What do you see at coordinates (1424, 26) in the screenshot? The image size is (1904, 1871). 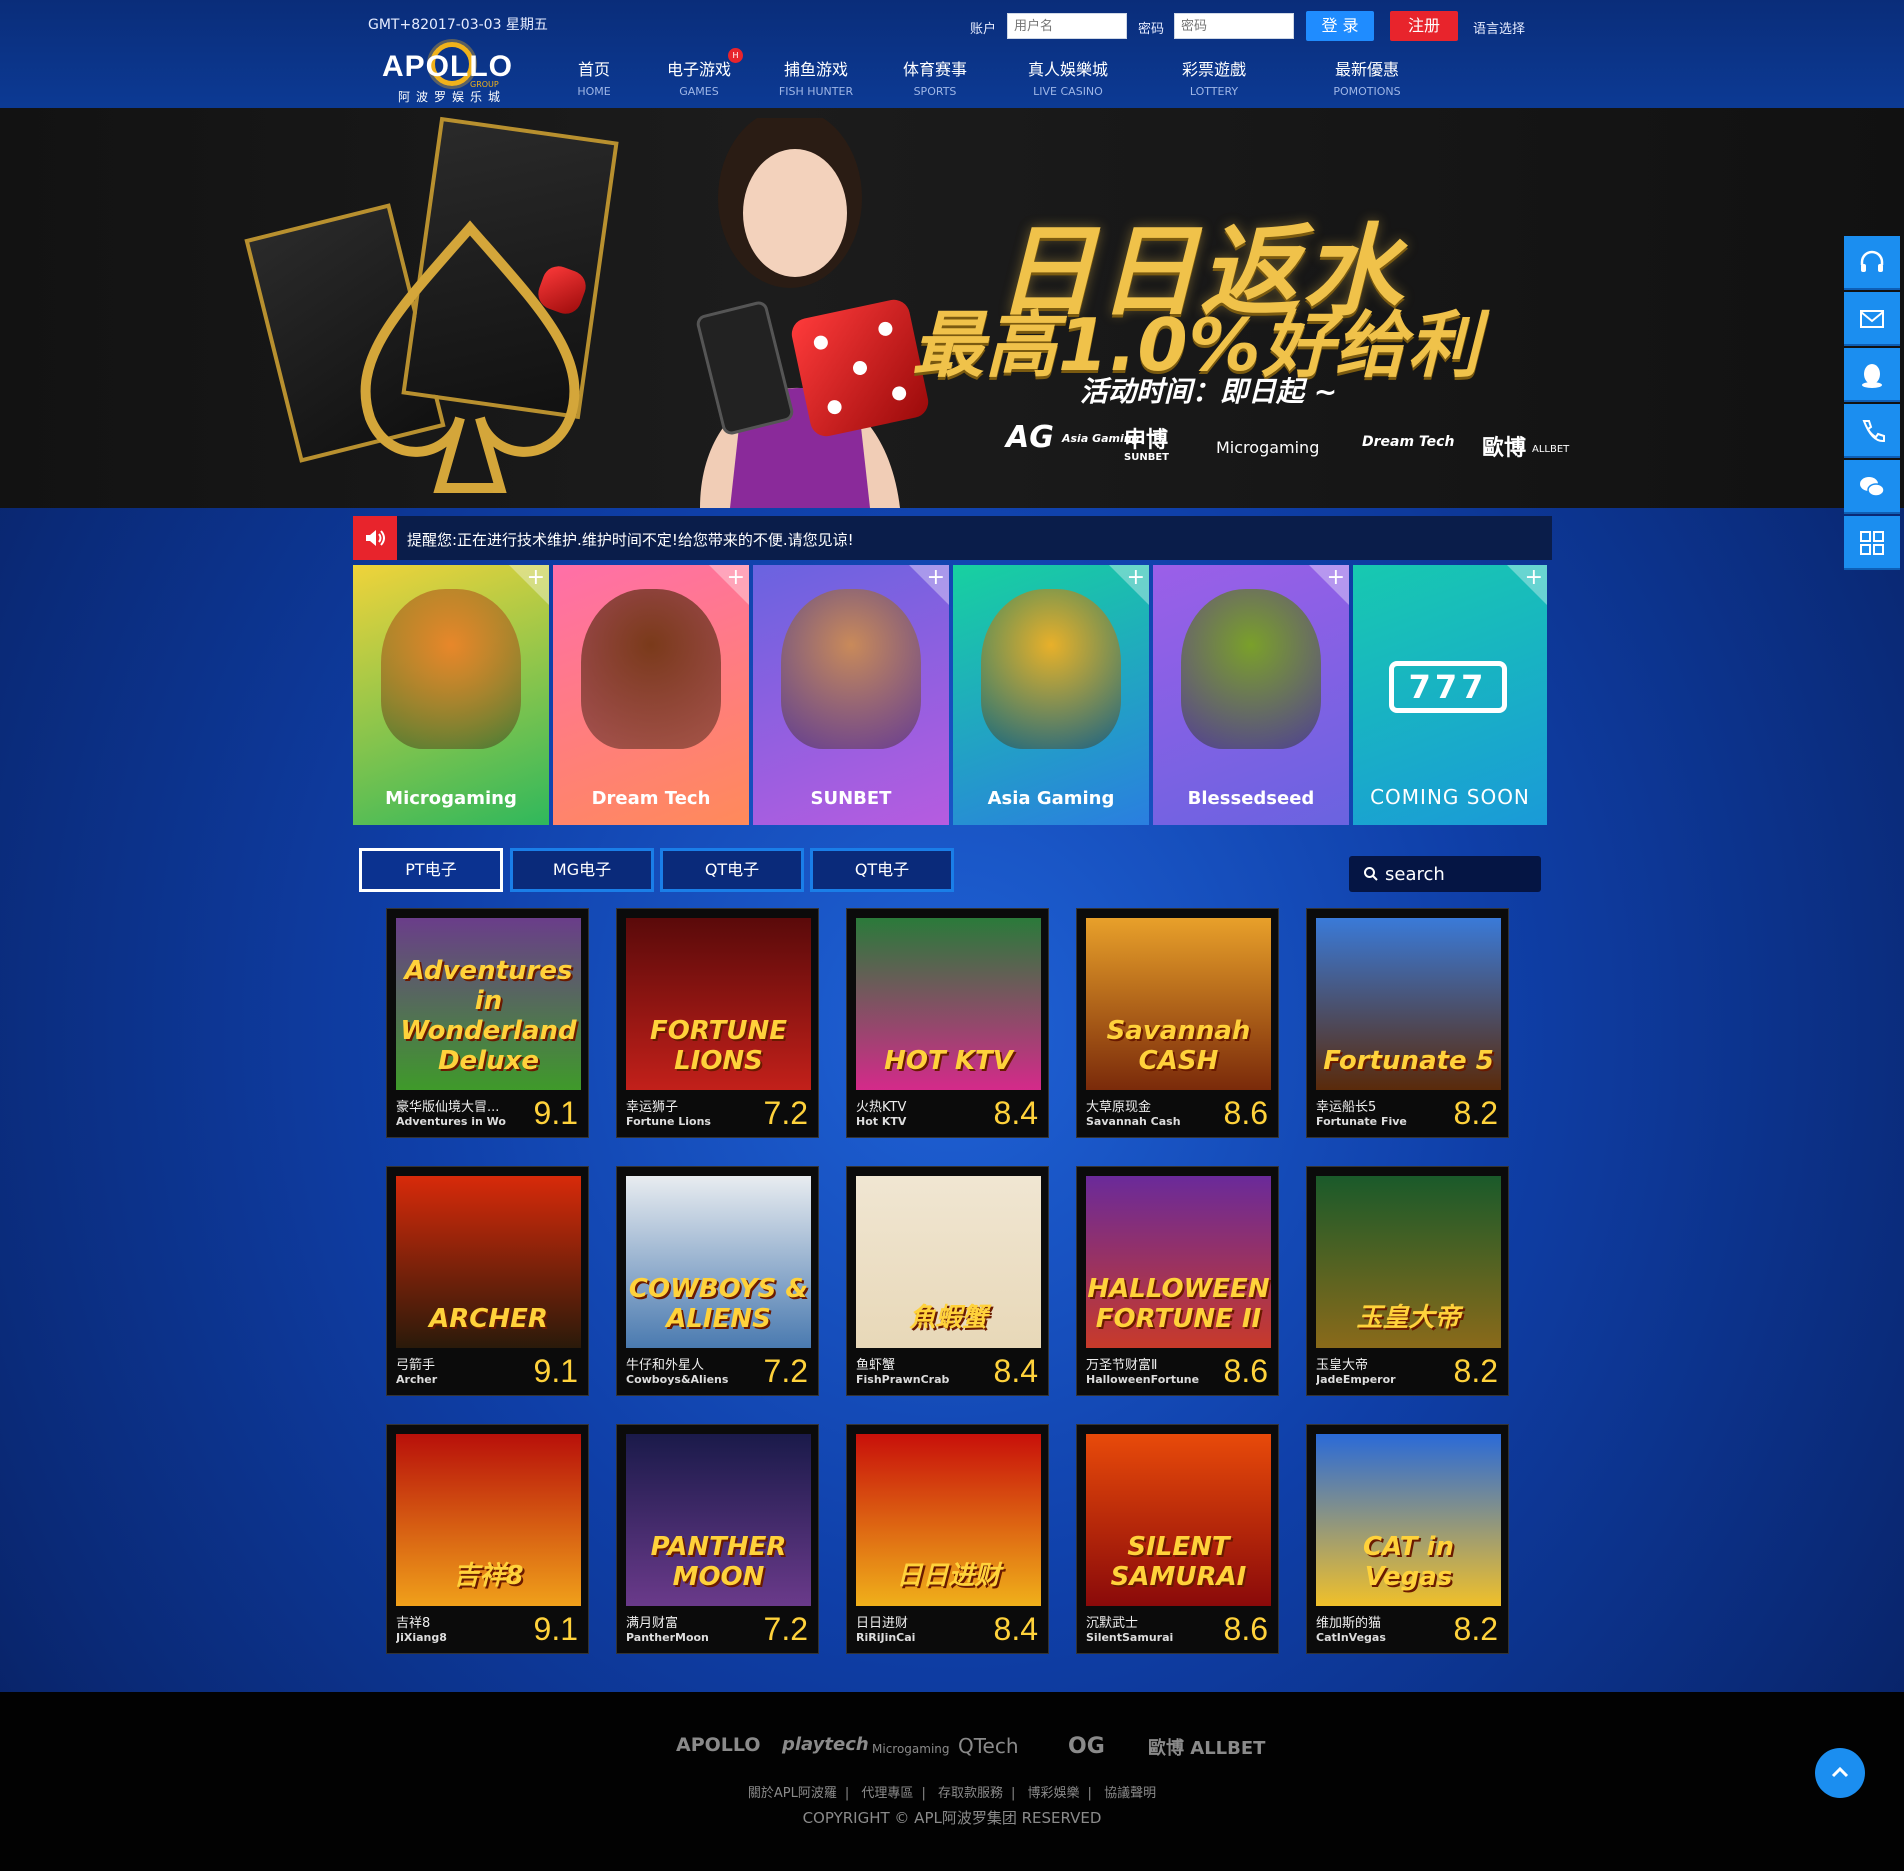 I see `register-button: 注册` at bounding box center [1424, 26].